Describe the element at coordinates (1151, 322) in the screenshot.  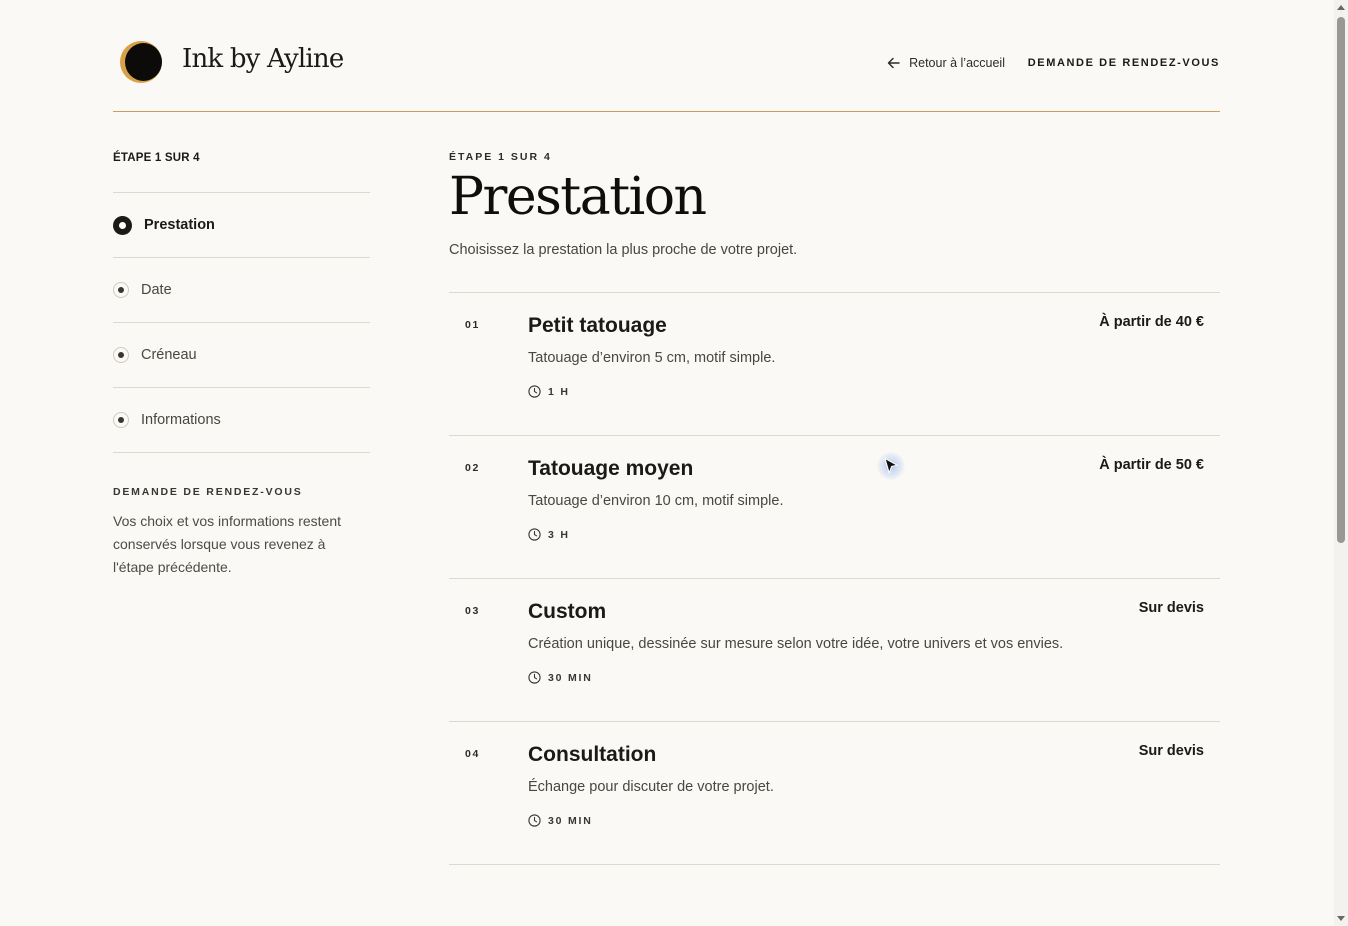
I see `service-price: À partir de 40 €` at that location.